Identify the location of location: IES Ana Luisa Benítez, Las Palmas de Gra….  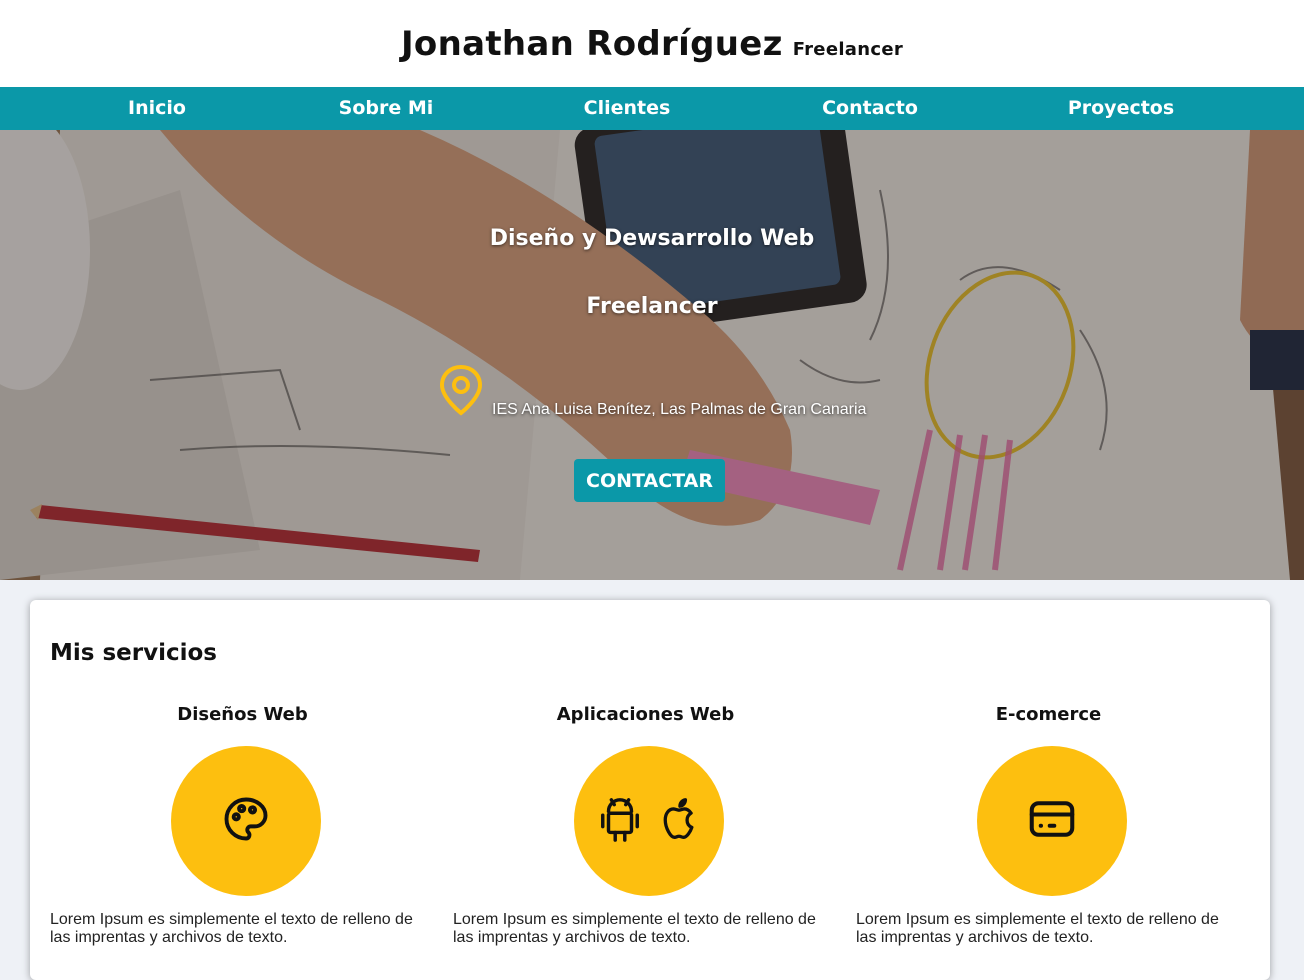
(652, 392).